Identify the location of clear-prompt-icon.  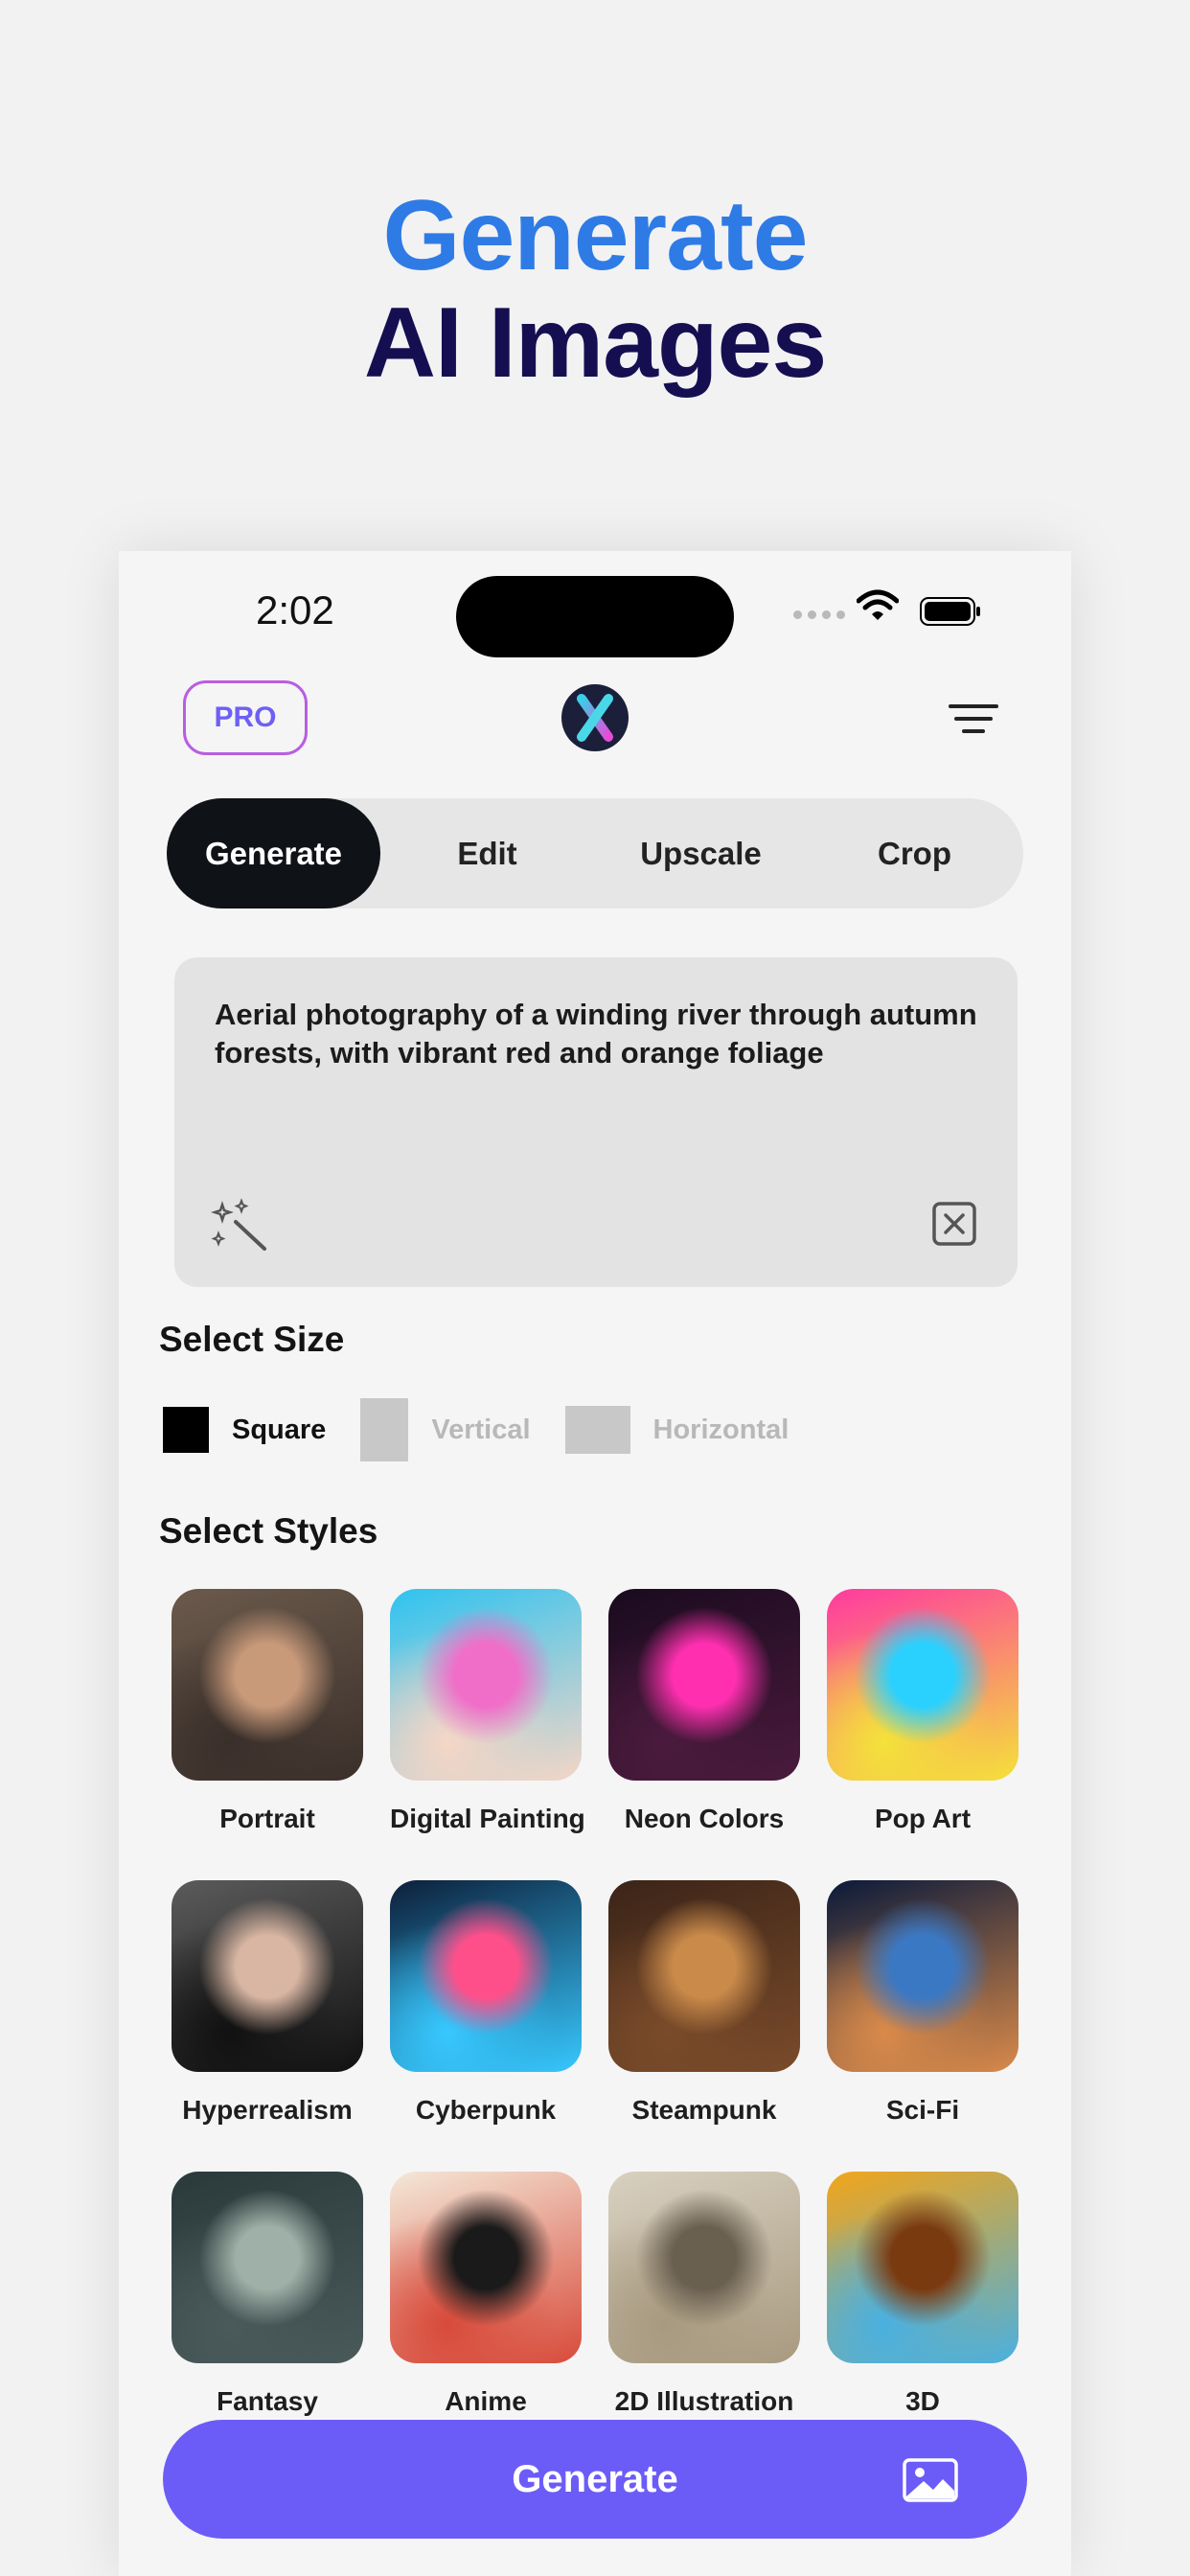
(954, 1224).